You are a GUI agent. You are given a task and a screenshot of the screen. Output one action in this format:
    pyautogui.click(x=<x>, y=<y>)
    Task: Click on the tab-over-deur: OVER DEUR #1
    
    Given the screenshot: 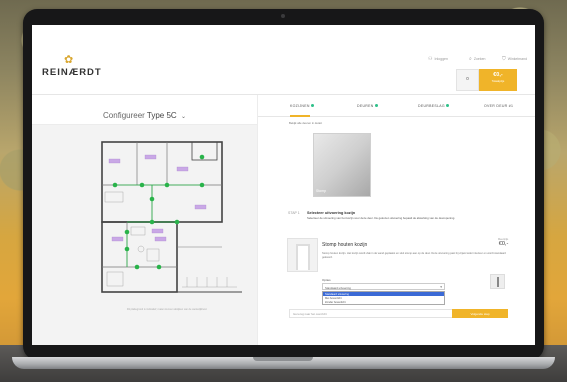 What is the action you would take?
    pyautogui.click(x=498, y=106)
    